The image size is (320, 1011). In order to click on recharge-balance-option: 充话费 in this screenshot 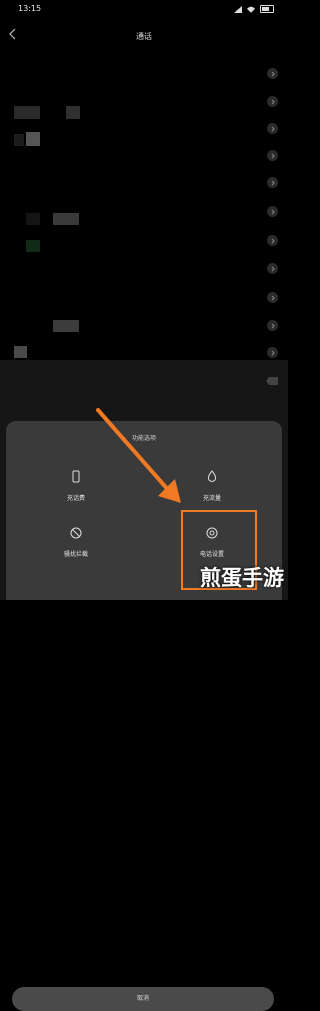, I will do `click(76, 485)`.